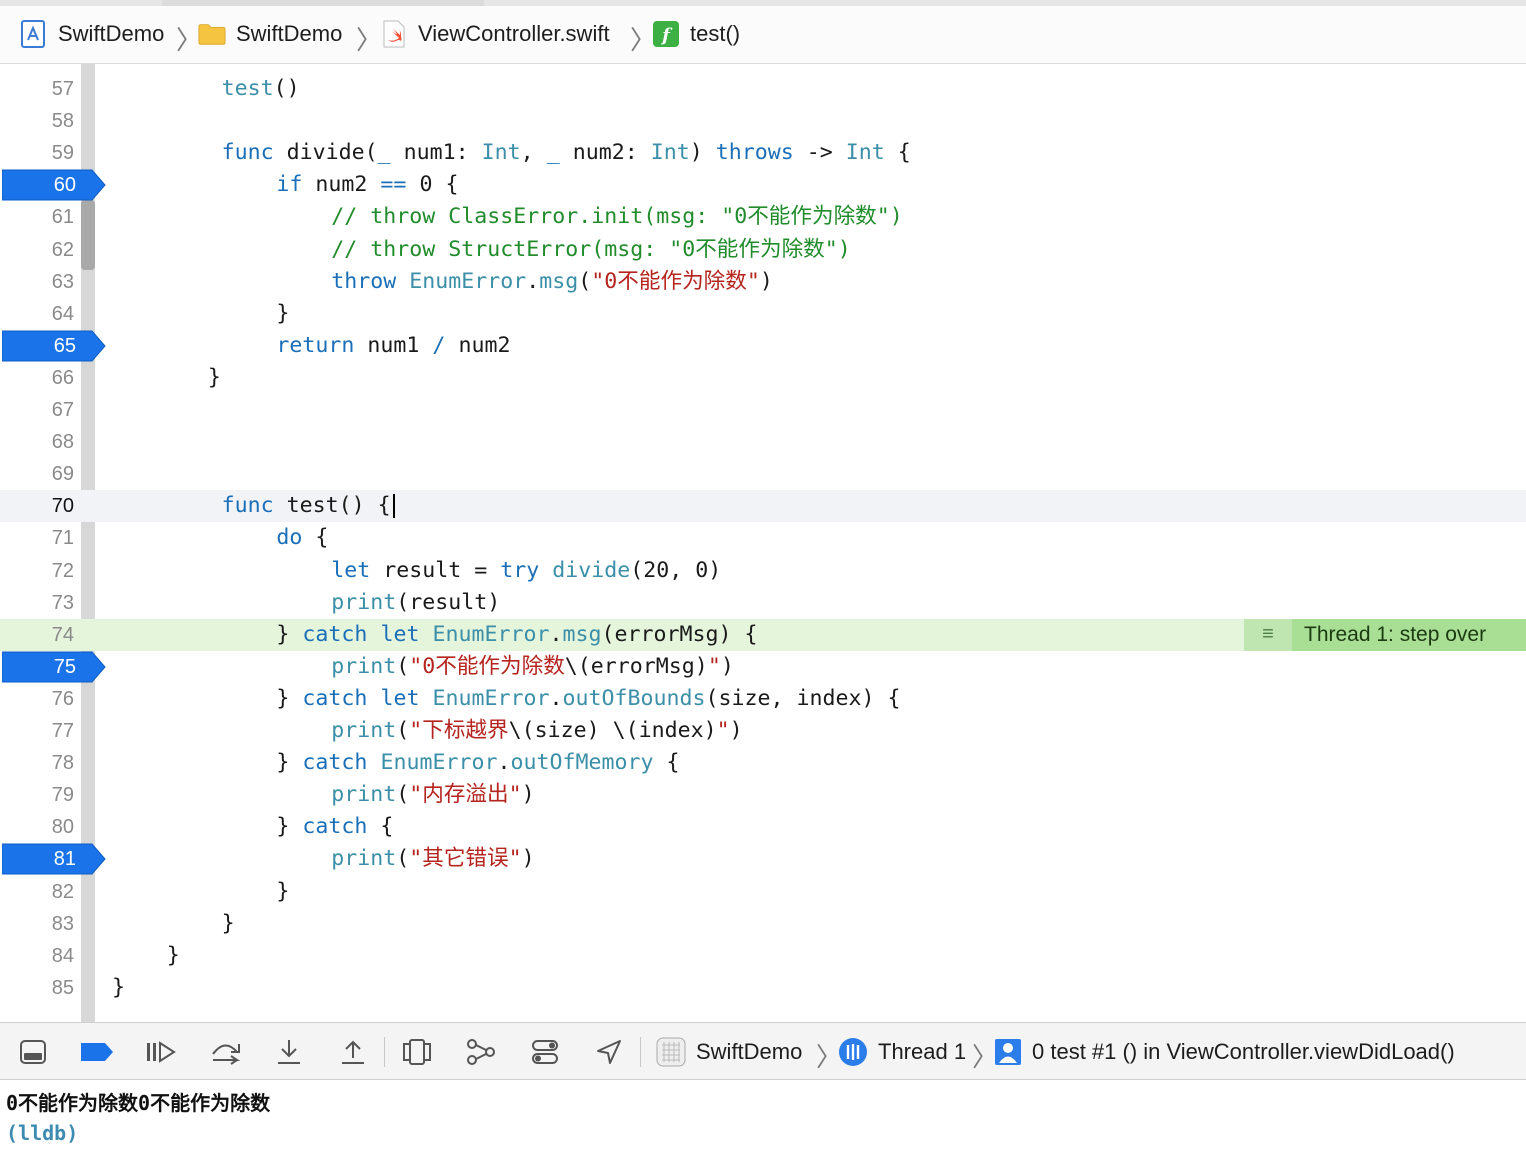  I want to click on debug-thread: Thread 1, so click(902, 1052).